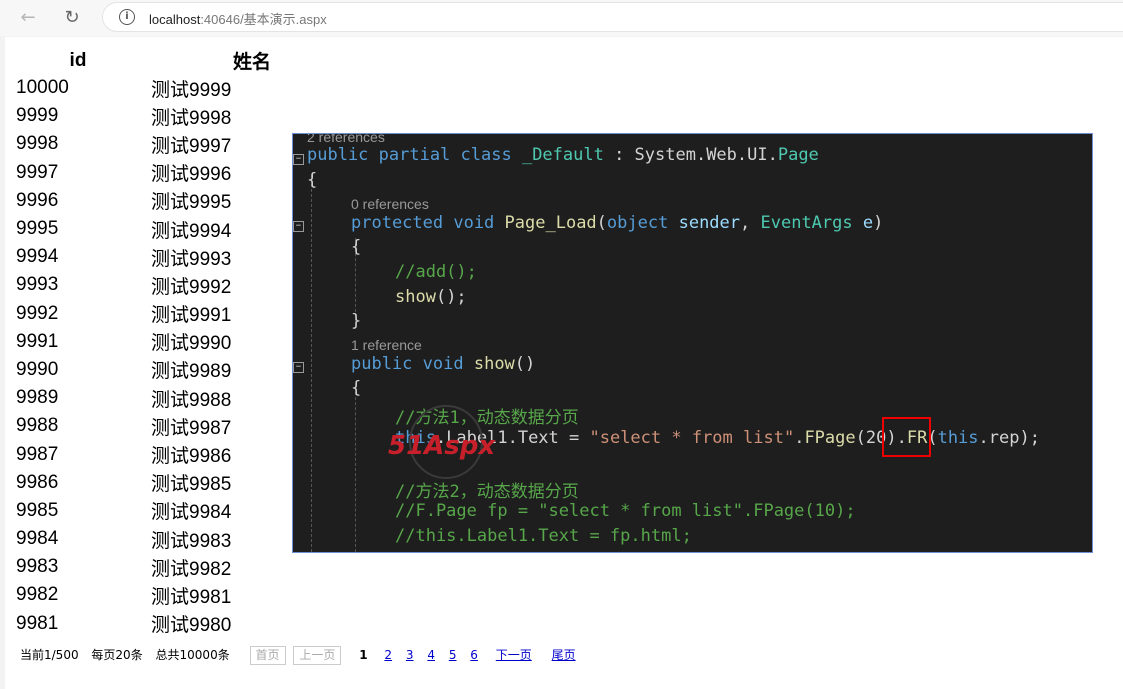 The width and height of the screenshot is (1123, 689). Describe the element at coordinates (138, 144) in the screenshot. I see `table-row: 9998 测试9997` at that location.